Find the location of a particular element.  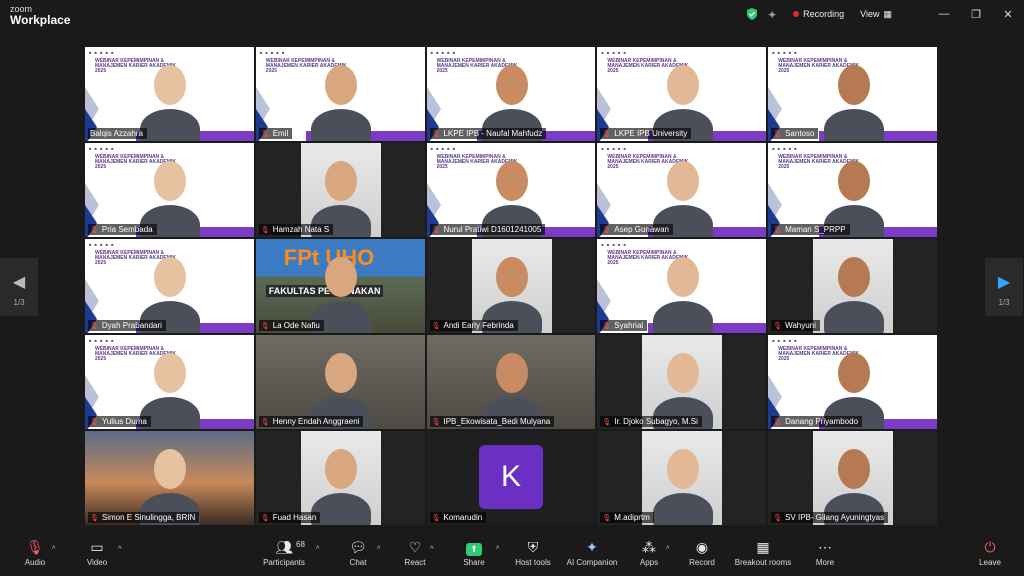

ai-companion-label: AI Companion is located at coordinates (592, 562).